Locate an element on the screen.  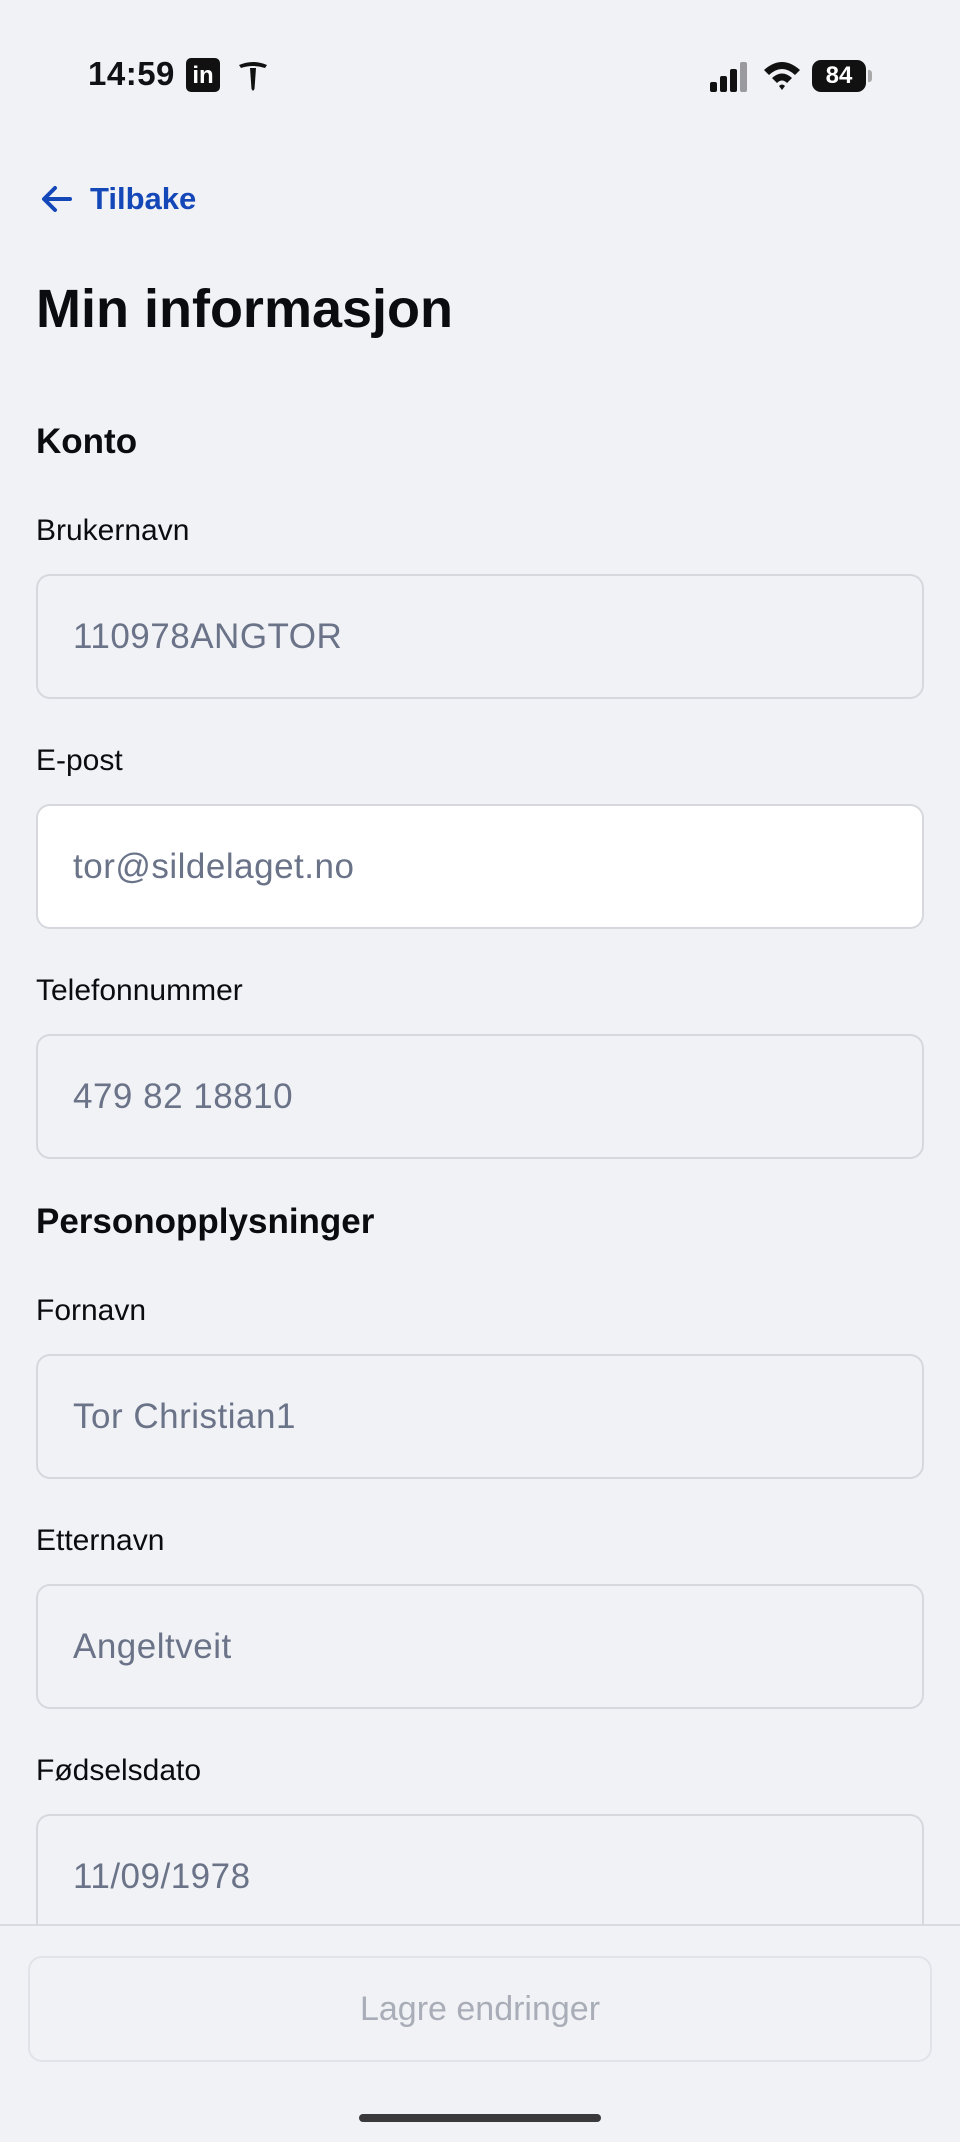
battery-tip is located at coordinates (870, 76).